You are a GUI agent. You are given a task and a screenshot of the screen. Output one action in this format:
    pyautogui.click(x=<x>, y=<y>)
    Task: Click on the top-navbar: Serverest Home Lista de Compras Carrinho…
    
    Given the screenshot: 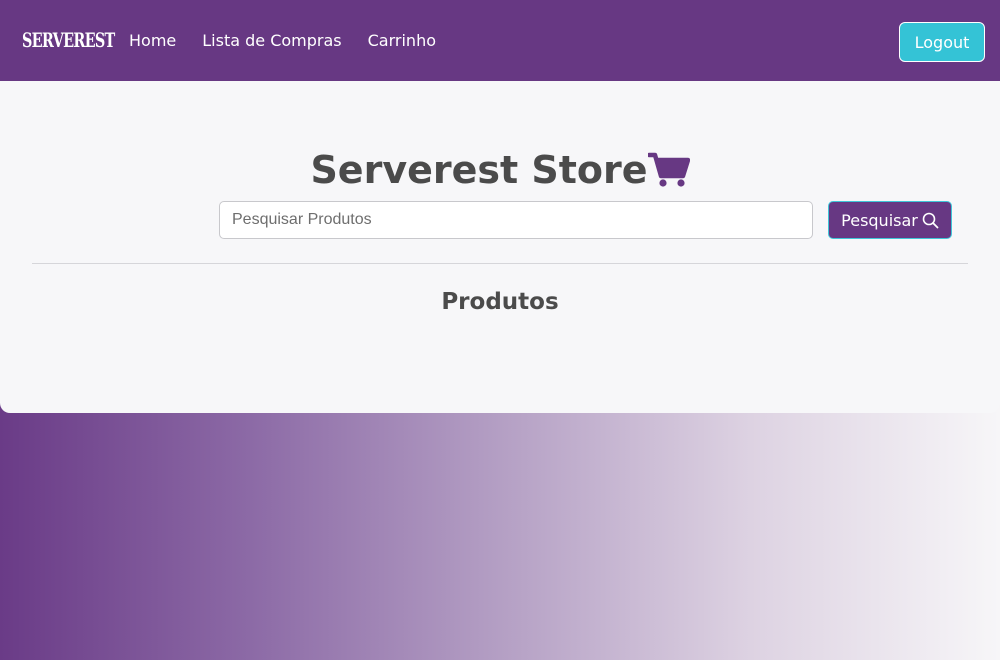 What is the action you would take?
    pyautogui.click(x=500, y=40)
    